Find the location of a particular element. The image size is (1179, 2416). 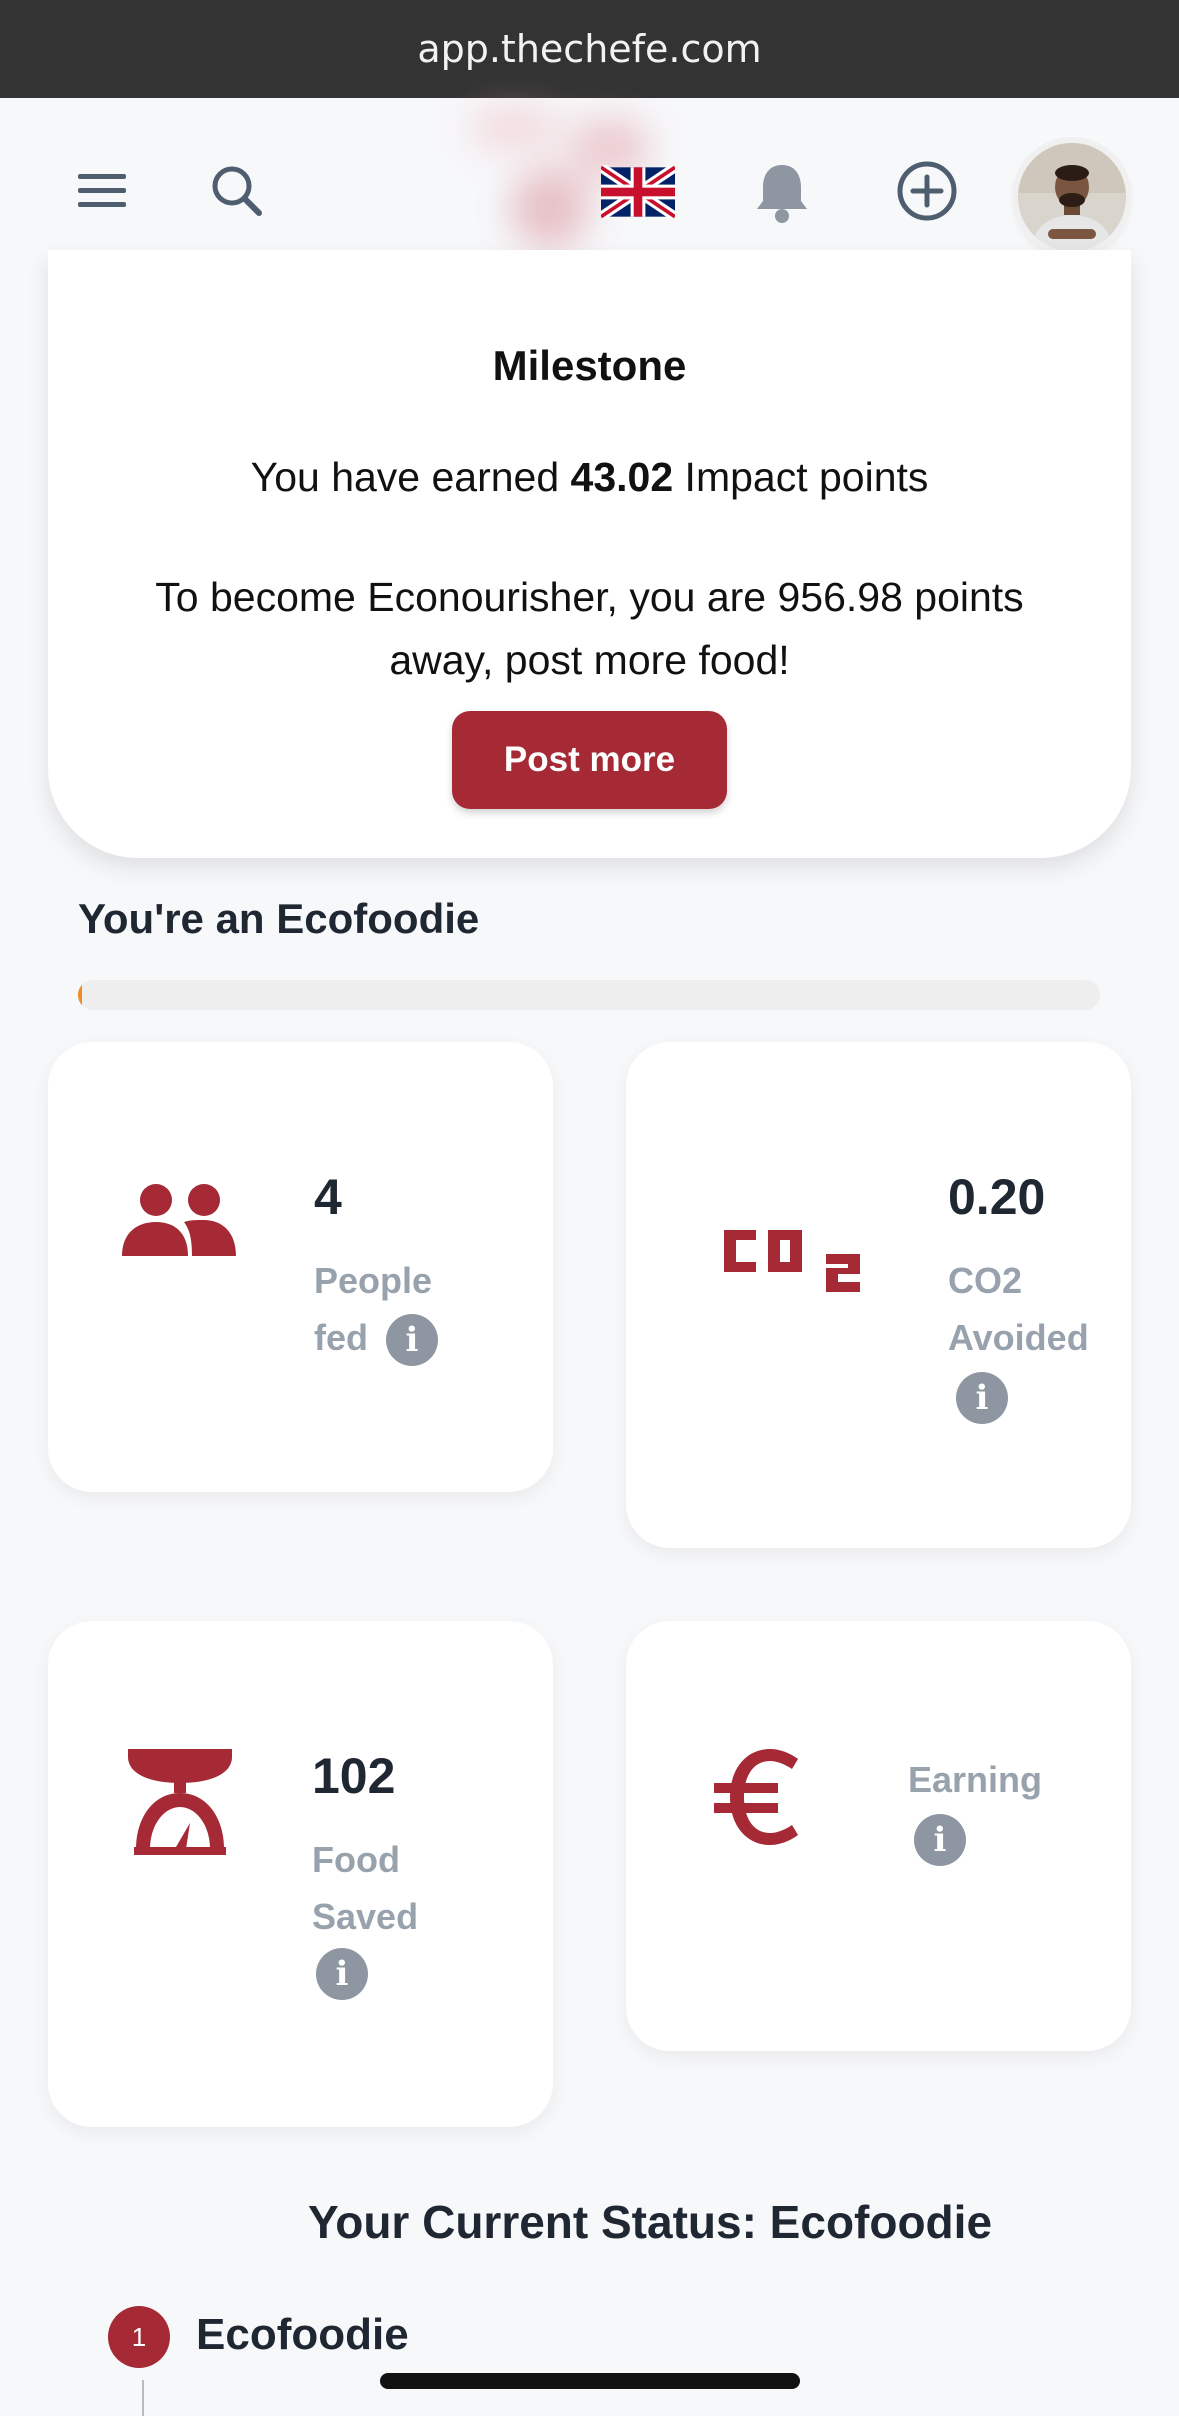

milestone-earned-text: You have earned 43.02 Impact points is located at coordinates (589, 477).